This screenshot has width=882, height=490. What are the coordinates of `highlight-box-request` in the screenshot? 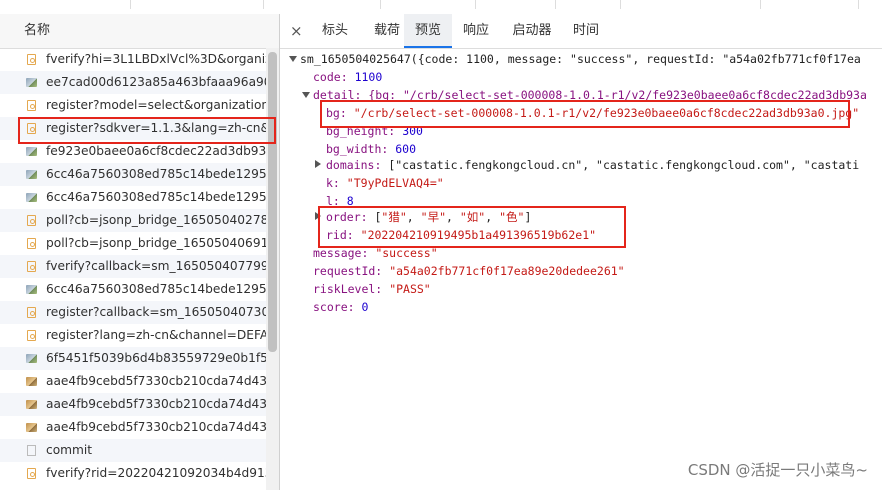 It's located at (147, 130).